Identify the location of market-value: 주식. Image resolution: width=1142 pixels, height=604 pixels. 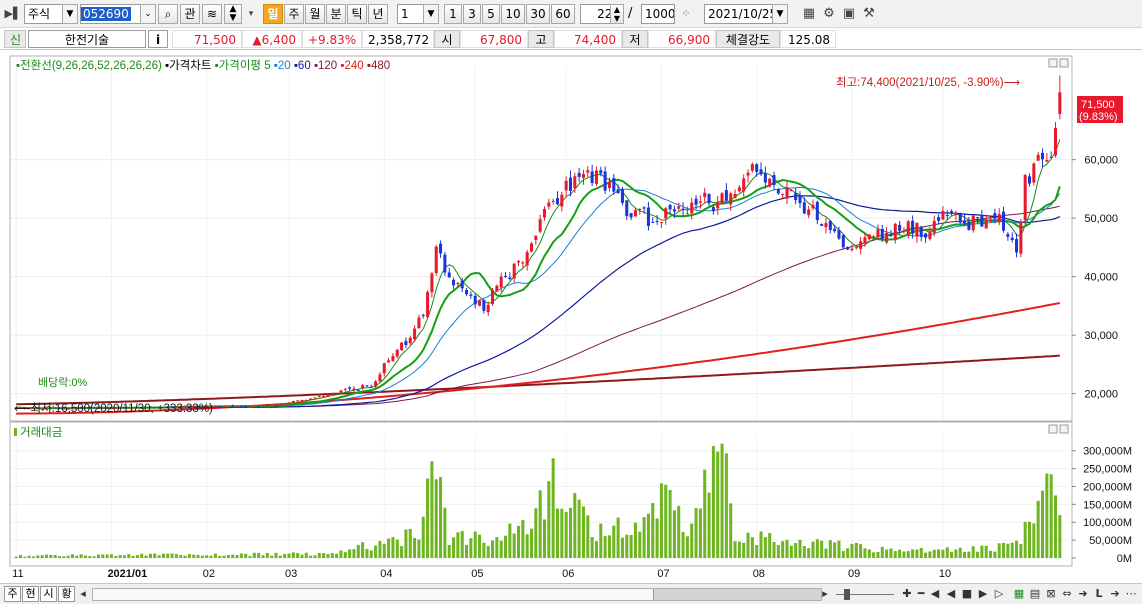
(39, 14).